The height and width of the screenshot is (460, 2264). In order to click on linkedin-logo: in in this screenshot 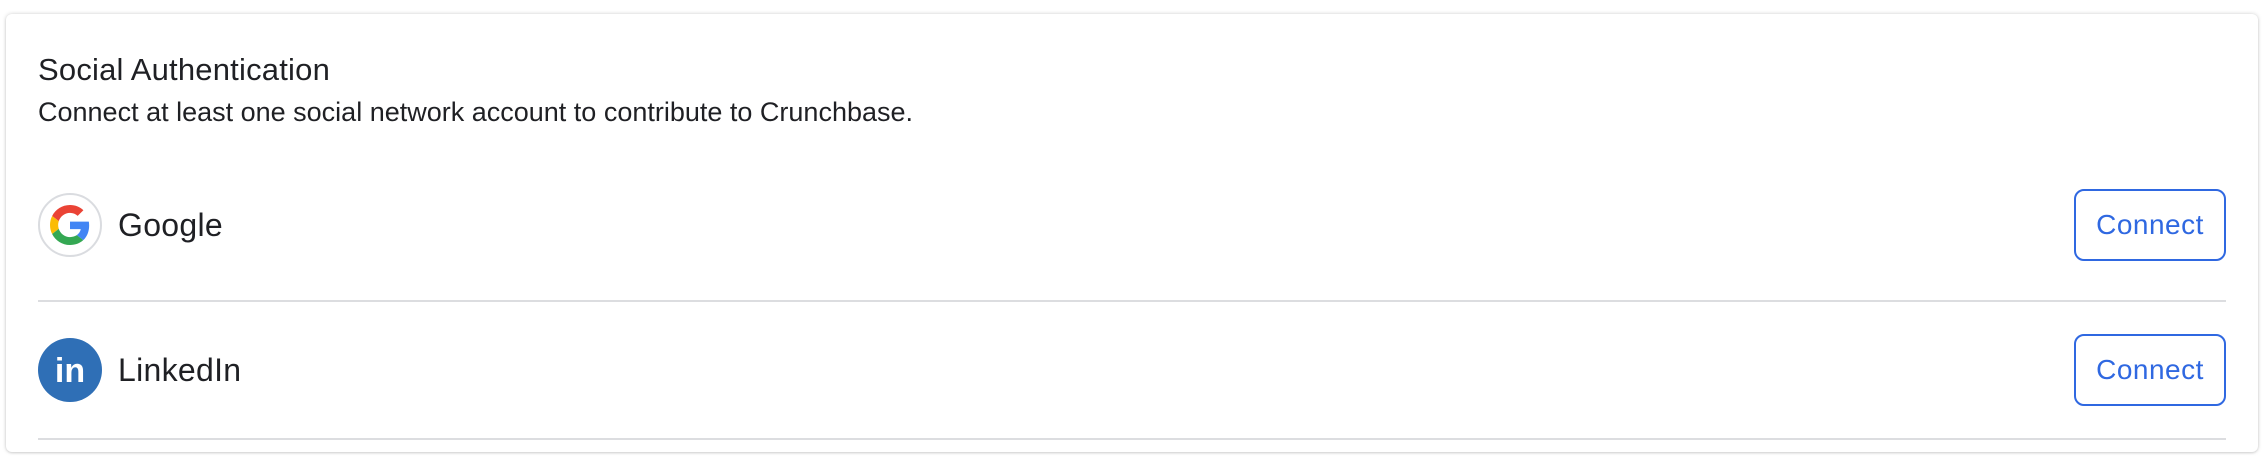, I will do `click(70, 371)`.